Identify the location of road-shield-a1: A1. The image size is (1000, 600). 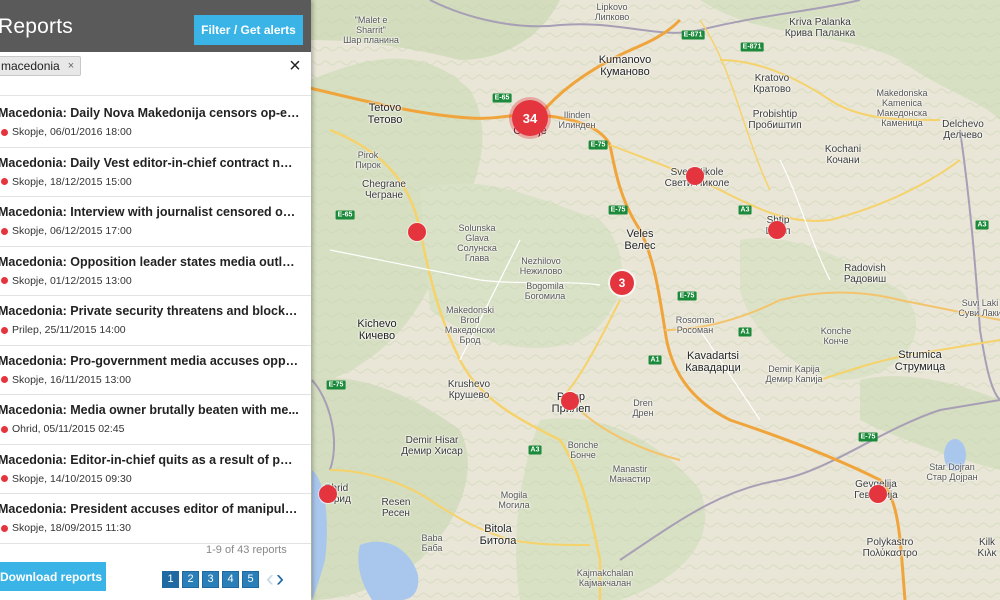
(655, 360).